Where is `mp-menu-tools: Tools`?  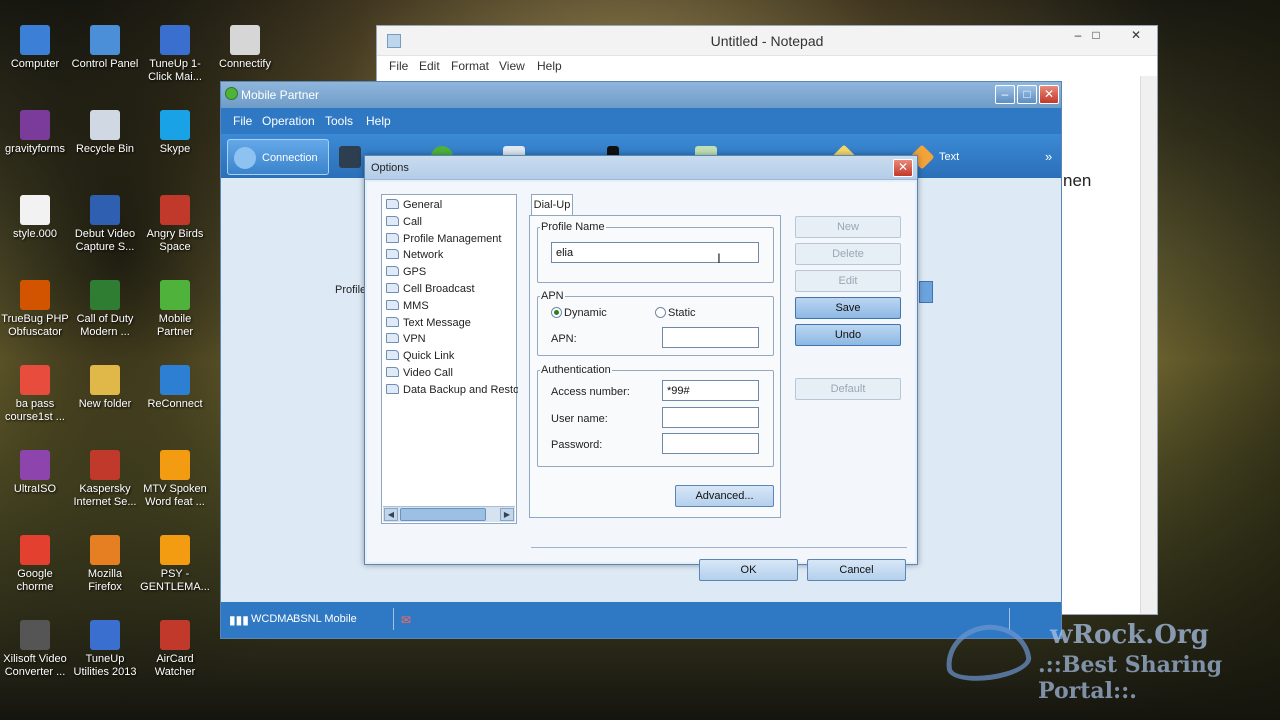
mp-menu-tools: Tools is located at coordinates (339, 121).